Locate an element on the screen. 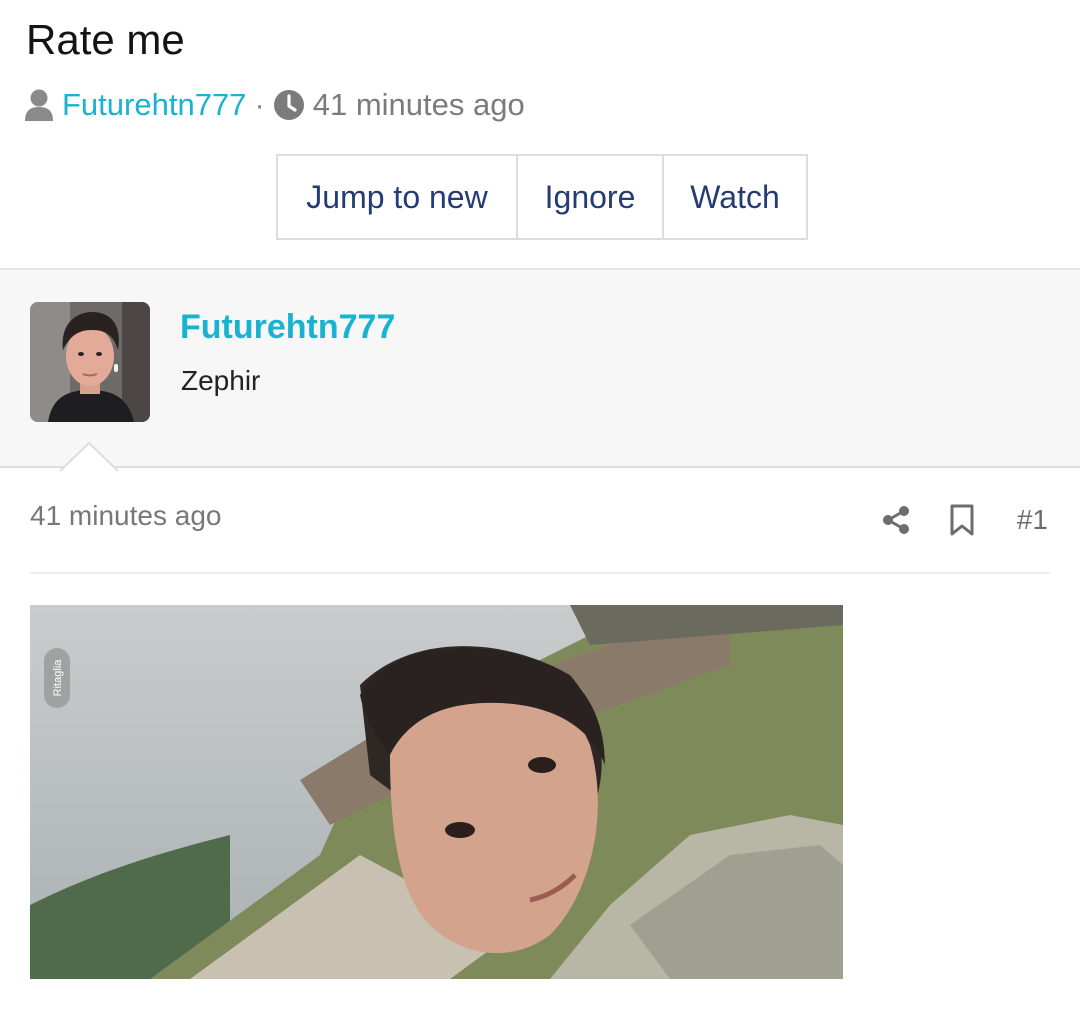 The height and width of the screenshot is (1027, 1080). thread-author-link: Futurehtn777 is located at coordinates (154, 105).